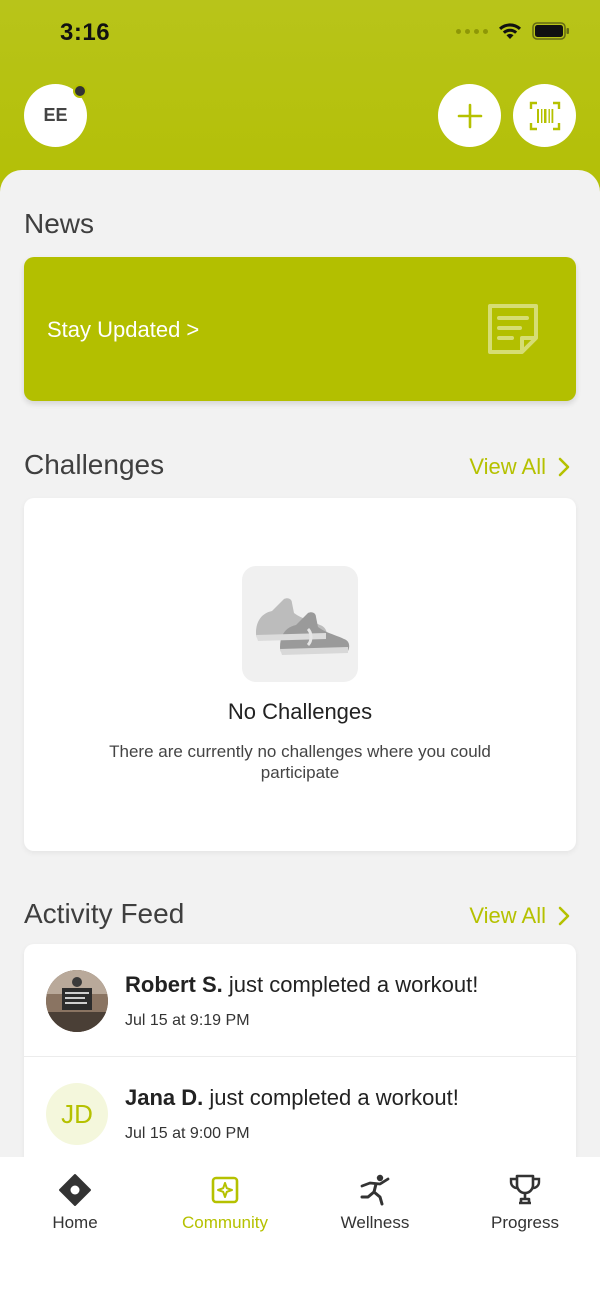 This screenshot has height=1299, width=600. Describe the element at coordinates (550, 31) in the screenshot. I see `battery-icon` at that location.